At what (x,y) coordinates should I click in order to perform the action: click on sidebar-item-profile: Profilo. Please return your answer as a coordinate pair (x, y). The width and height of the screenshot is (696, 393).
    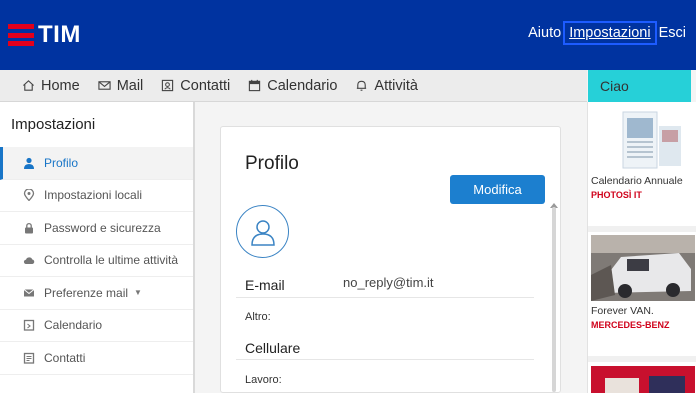
    Looking at the image, I should click on (96, 163).